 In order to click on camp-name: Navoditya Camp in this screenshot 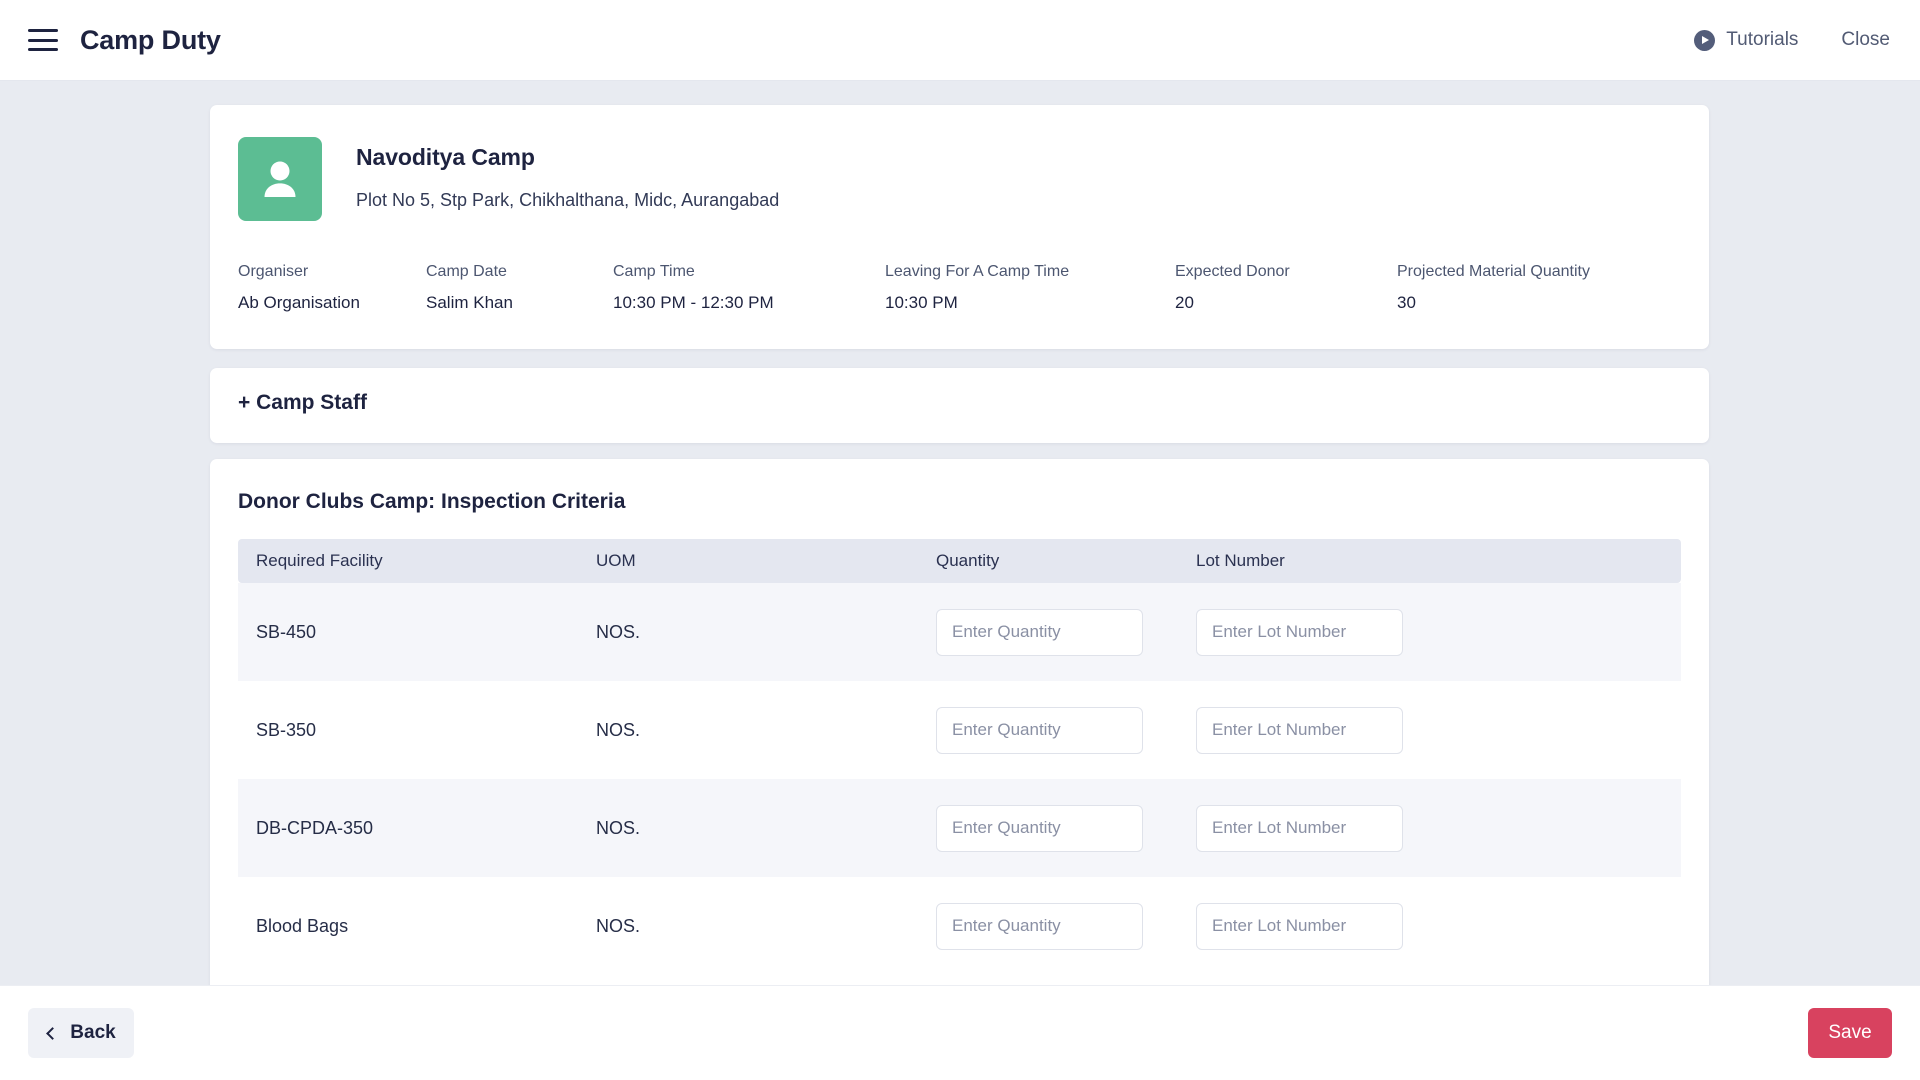, I will do `click(445, 157)`.